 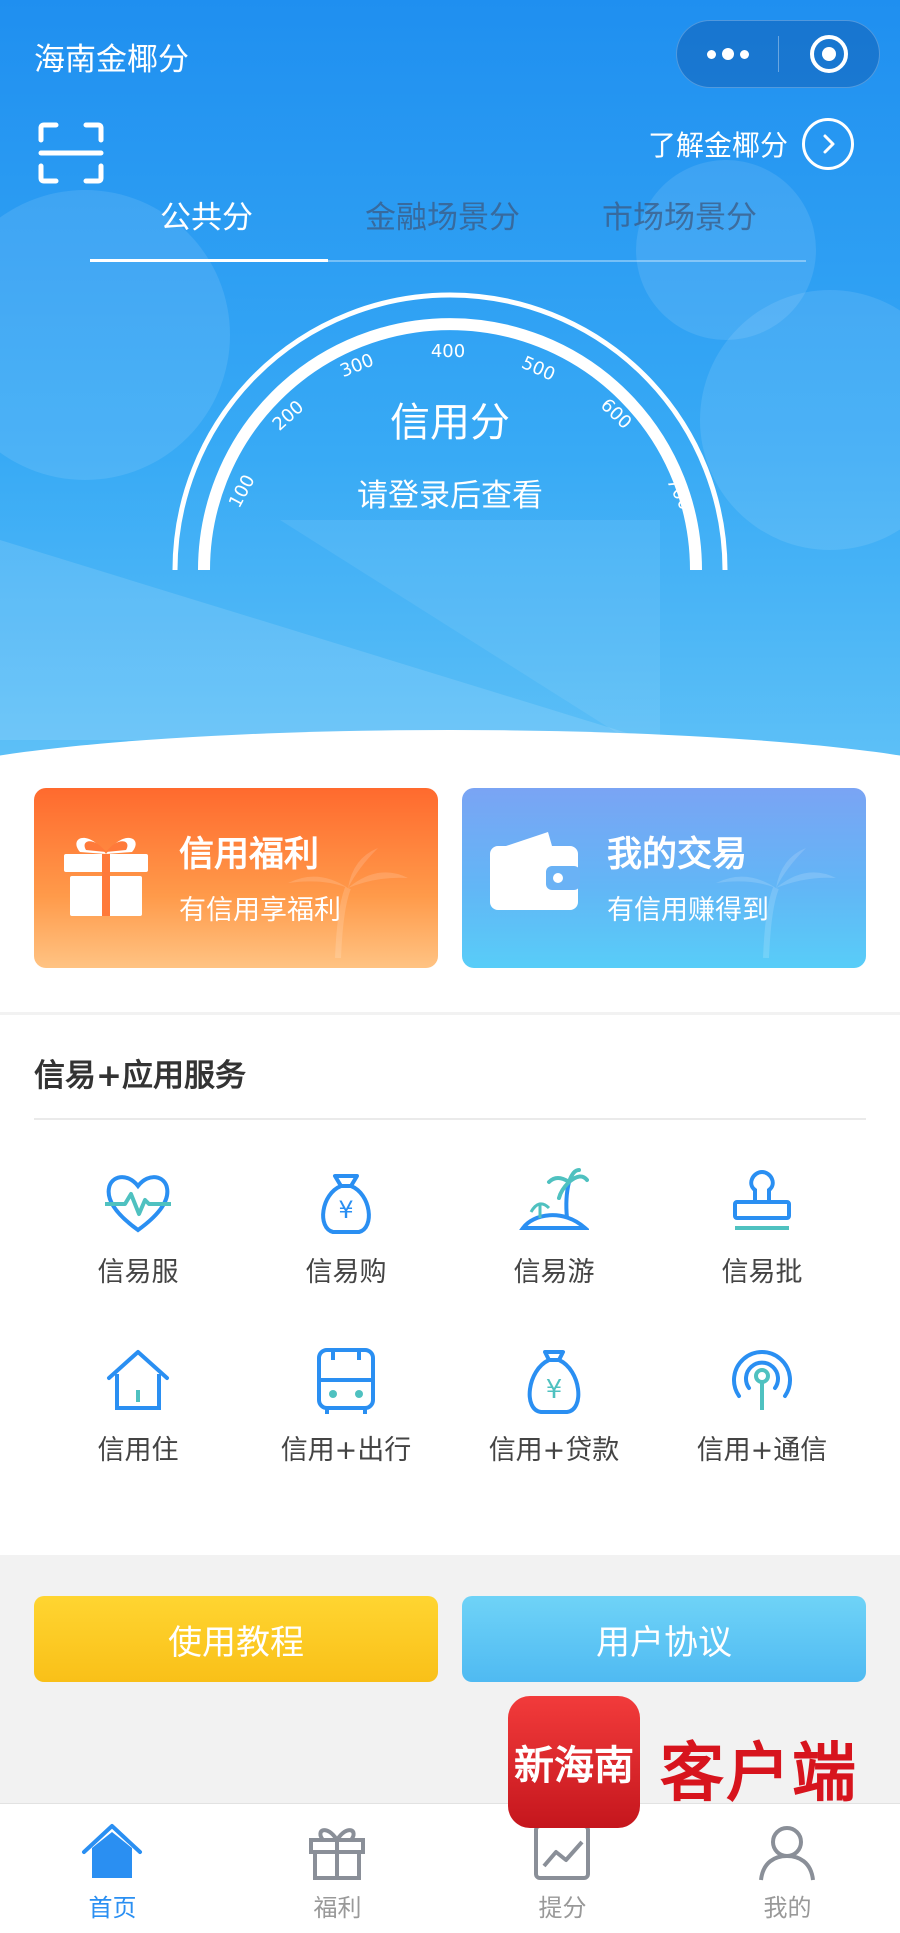 I want to click on bottom-nav: 首页 福利 提分 我的, so click(x=450, y=1868).